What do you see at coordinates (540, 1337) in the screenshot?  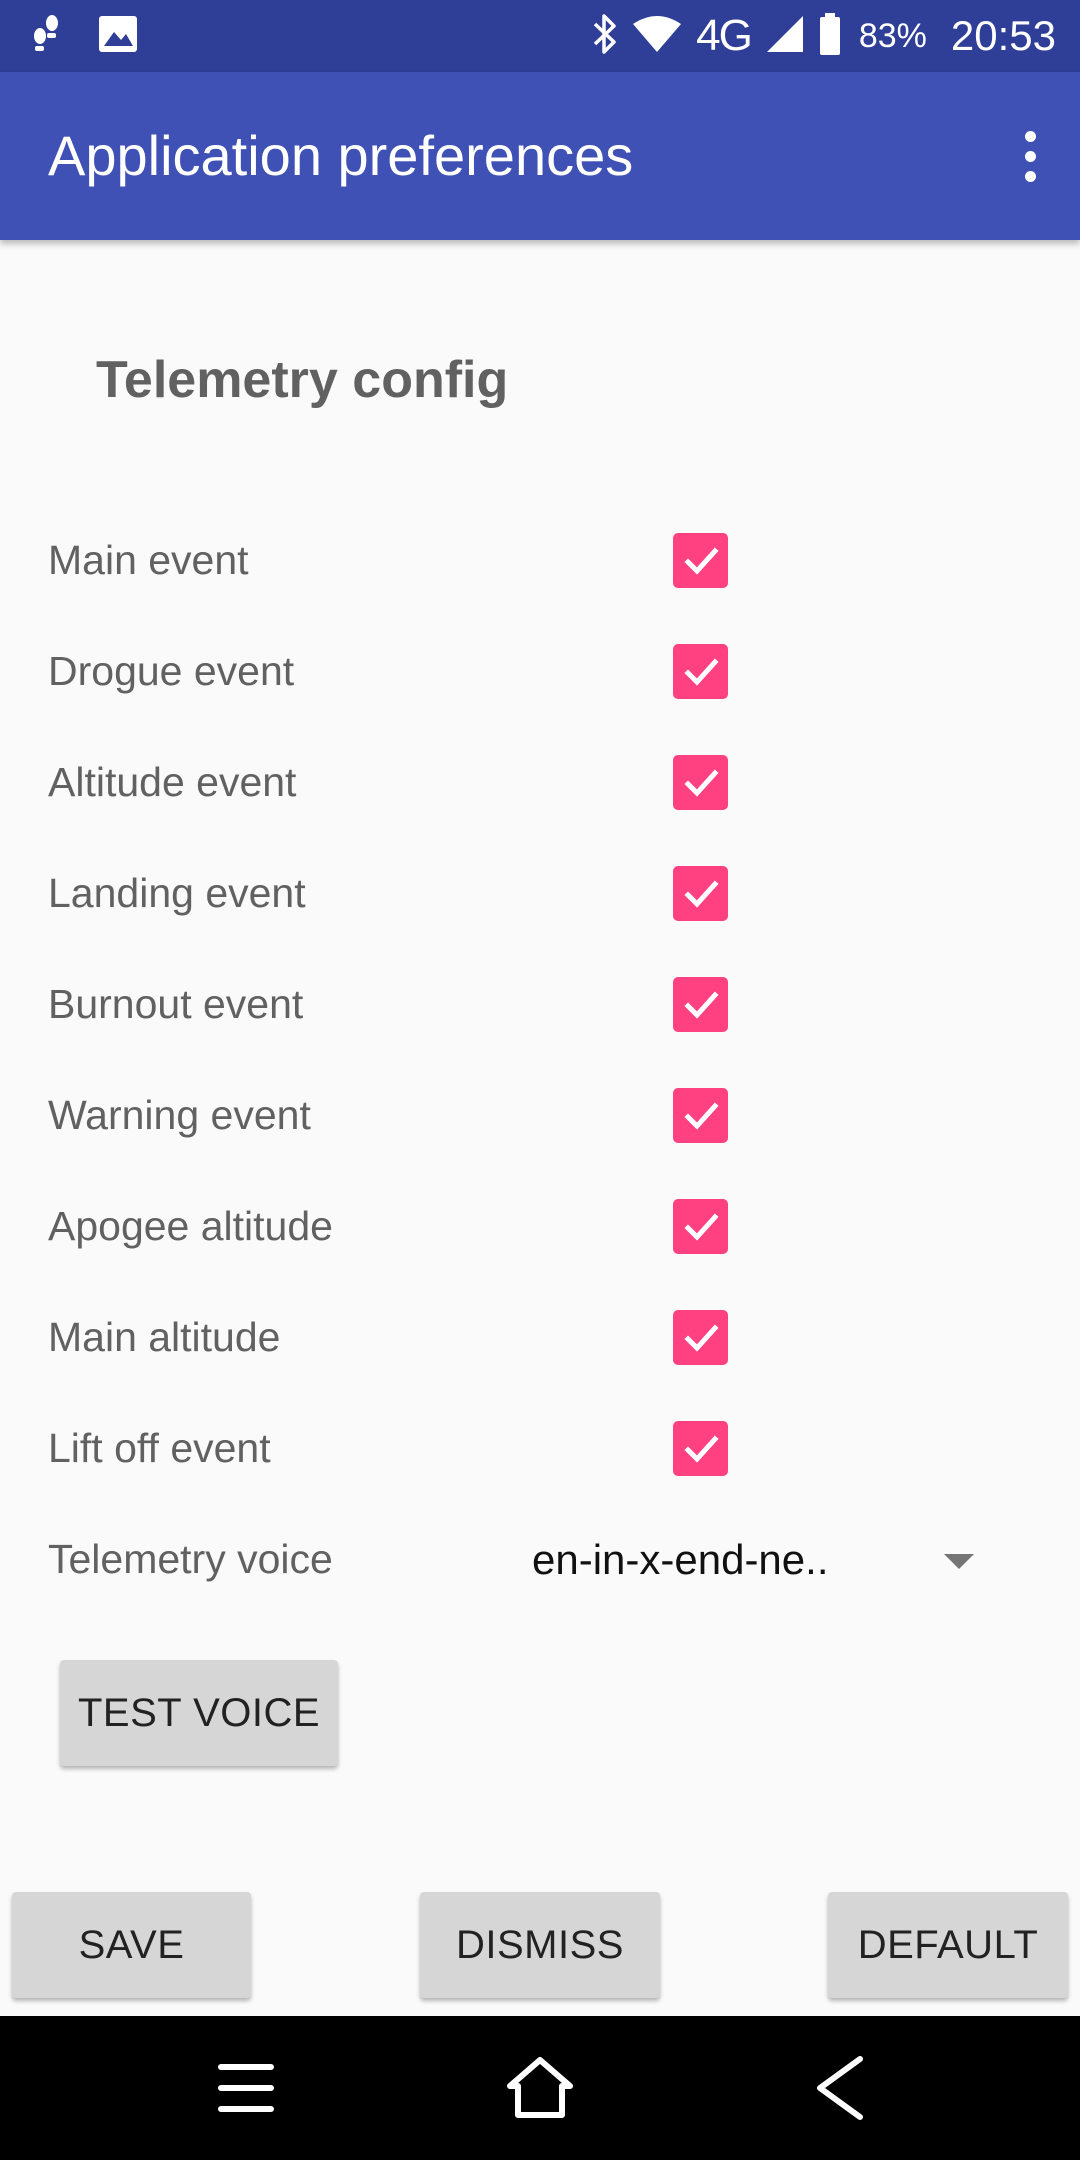 I see `pref-row-main-altitude: Main altitude` at bounding box center [540, 1337].